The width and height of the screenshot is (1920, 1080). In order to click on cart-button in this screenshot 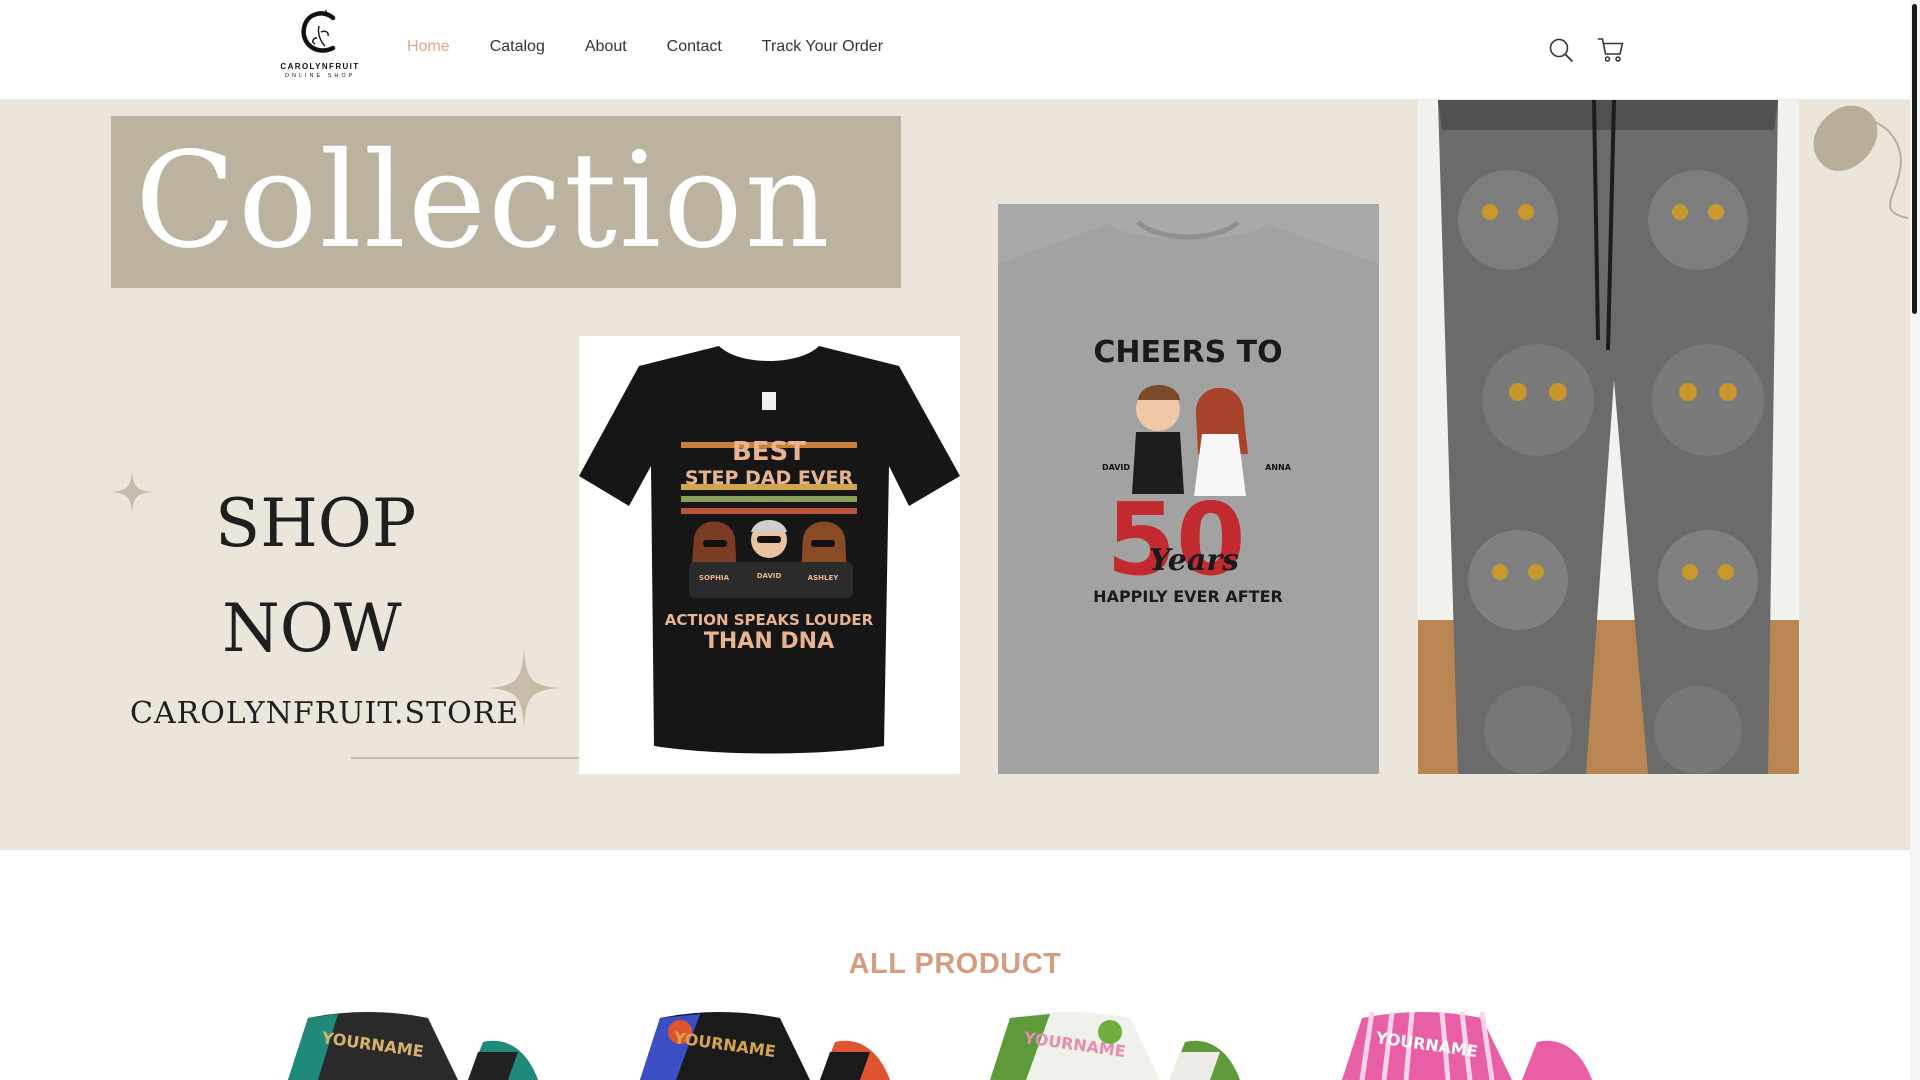, I will do `click(1611, 50)`.